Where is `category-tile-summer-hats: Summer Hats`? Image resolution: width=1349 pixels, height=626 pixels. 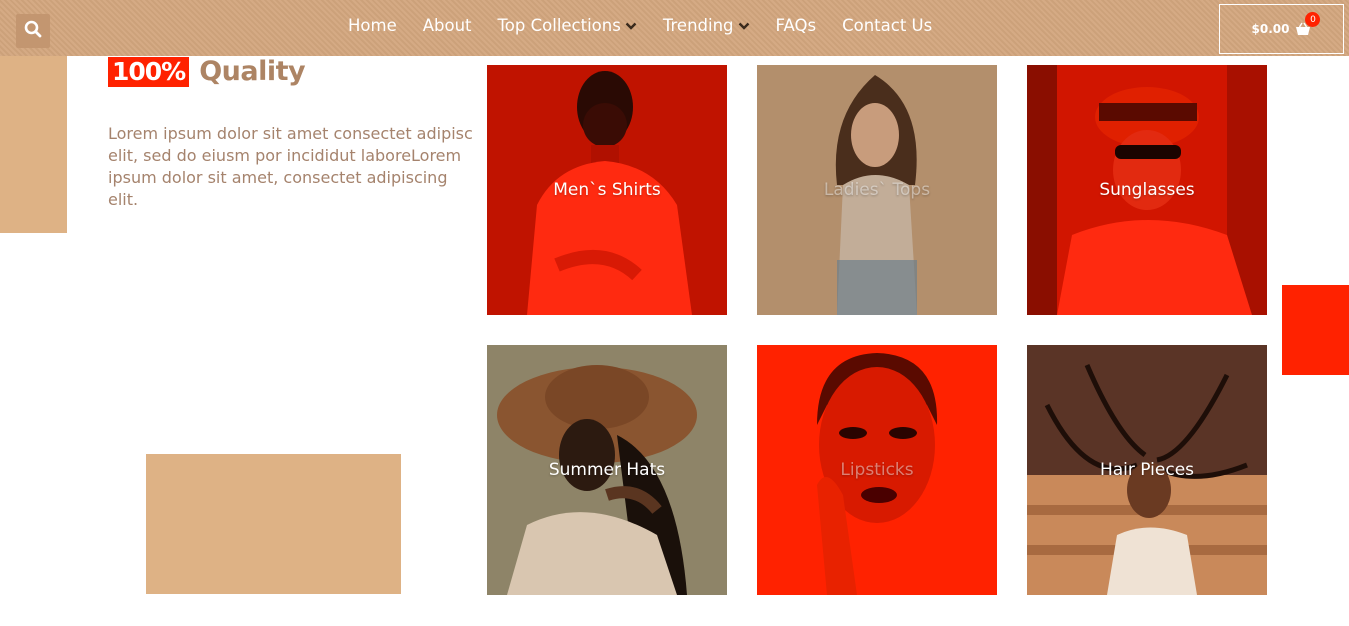 category-tile-summer-hats: Summer Hats is located at coordinates (607, 470).